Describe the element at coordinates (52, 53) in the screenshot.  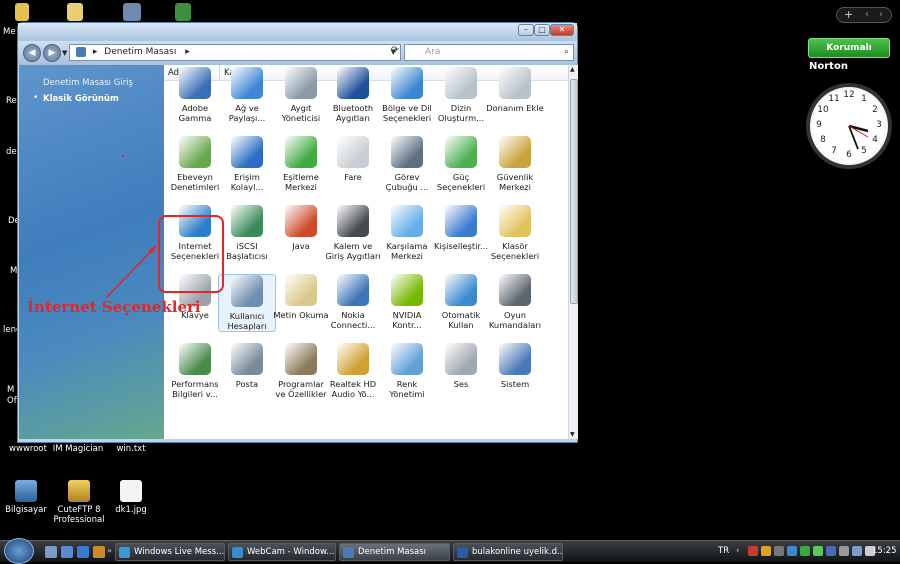
I see `forward-button: ▶` at that location.